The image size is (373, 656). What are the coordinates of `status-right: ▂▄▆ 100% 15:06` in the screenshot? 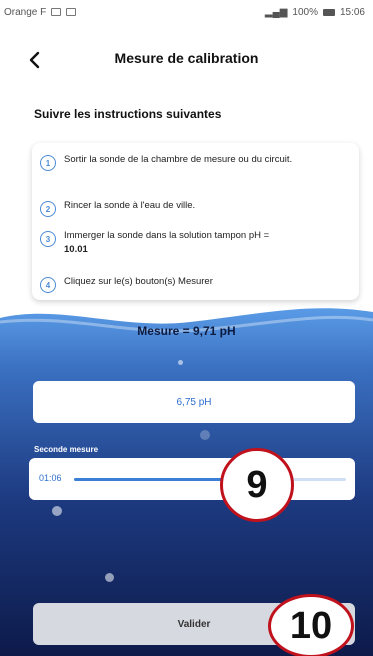 It's located at (315, 12).